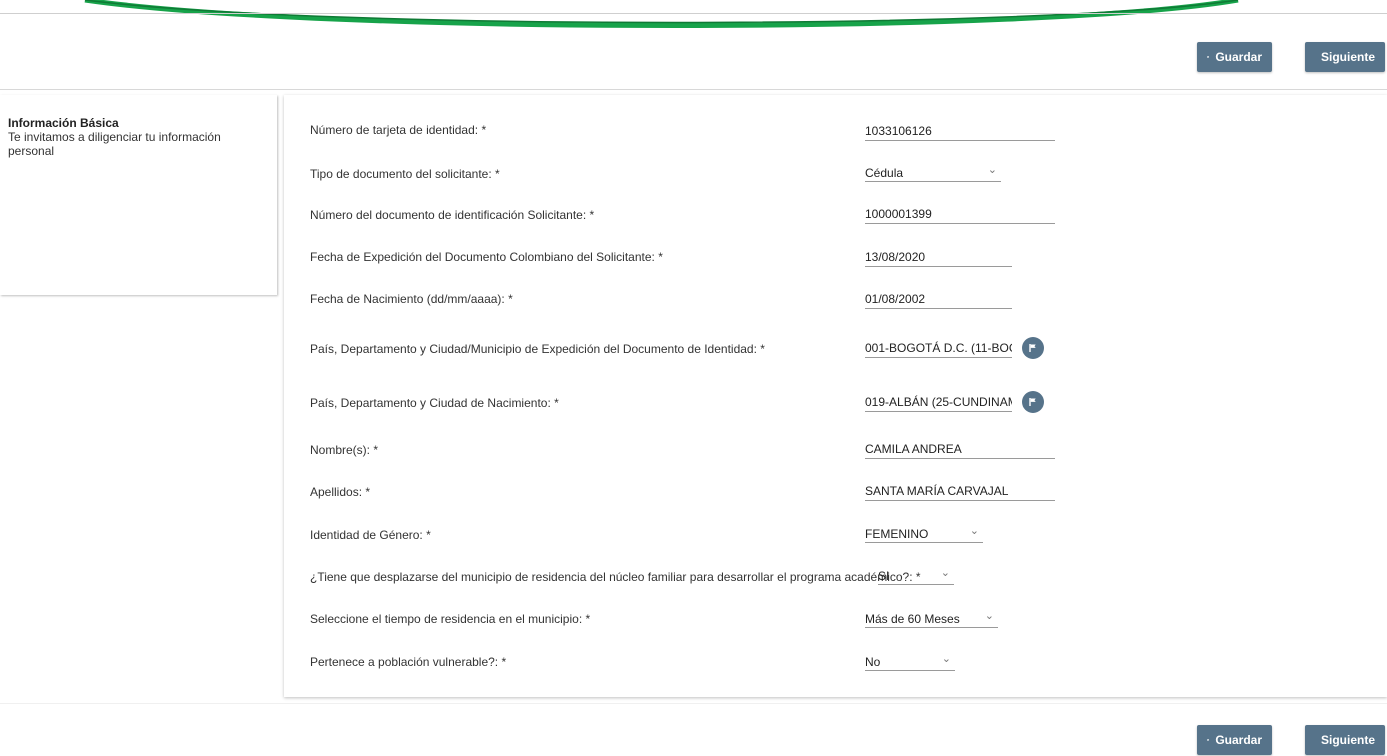 The height and width of the screenshot is (756, 1387). What do you see at coordinates (938, 349) in the screenshot?
I see `lugar-expedicion-input: 001-BOGOTÁ D.C. (11-BOGOTÁ` at bounding box center [938, 349].